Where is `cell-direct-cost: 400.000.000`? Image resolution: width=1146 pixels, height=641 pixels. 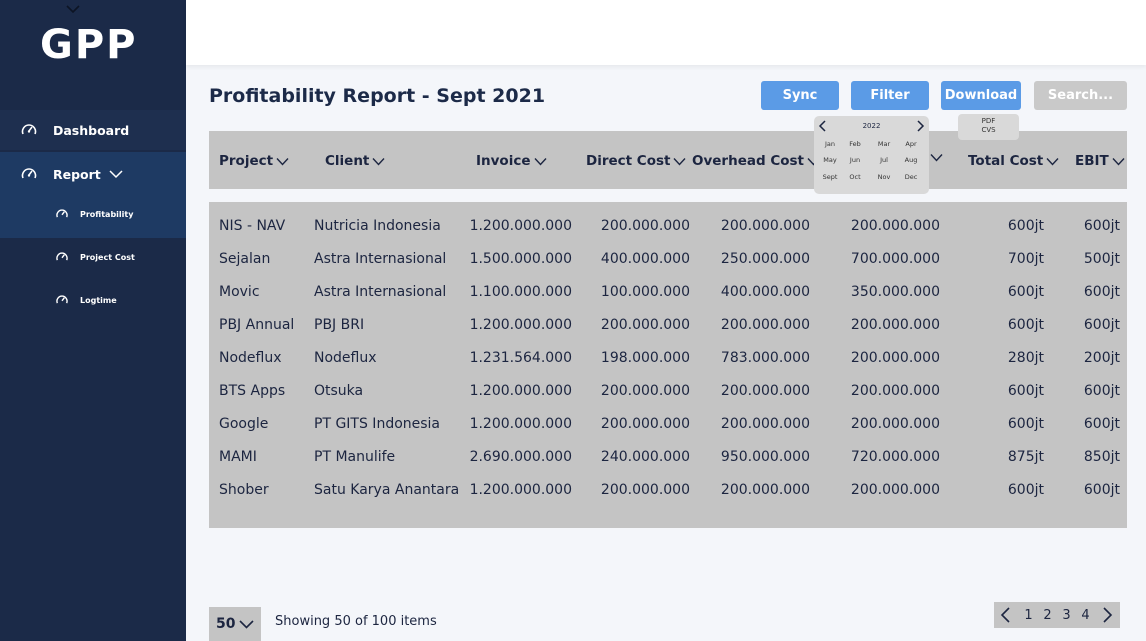 cell-direct-cost: 400.000.000 is located at coordinates (645, 259).